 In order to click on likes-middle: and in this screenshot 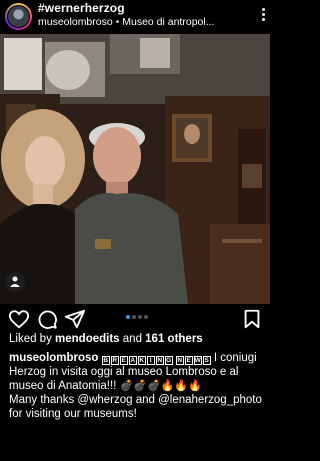, I will do `click(132, 339)`.